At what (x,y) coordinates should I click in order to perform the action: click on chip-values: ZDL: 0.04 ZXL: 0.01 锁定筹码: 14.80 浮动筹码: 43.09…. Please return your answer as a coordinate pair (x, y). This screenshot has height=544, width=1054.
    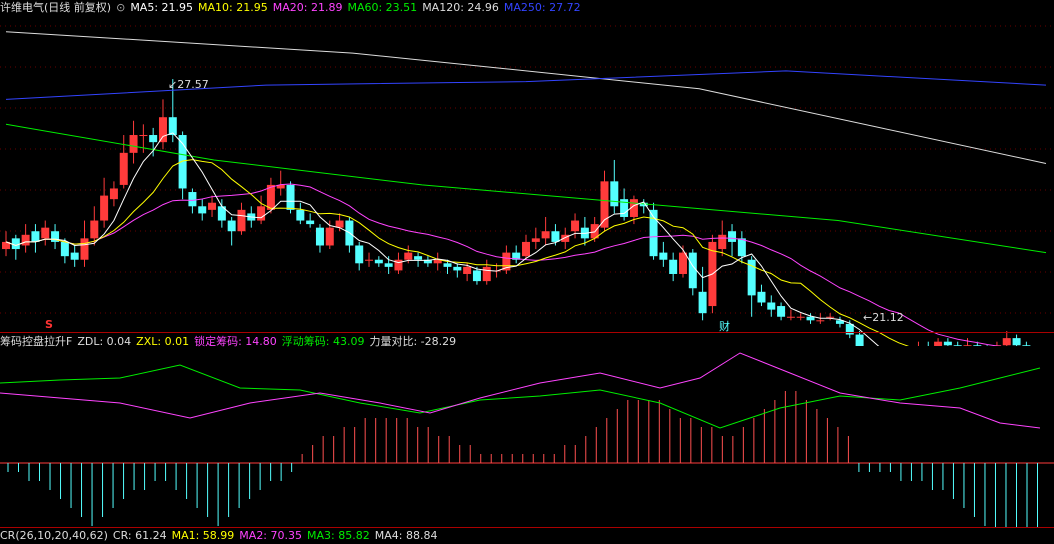
    Looking at the image, I should click on (269, 341).